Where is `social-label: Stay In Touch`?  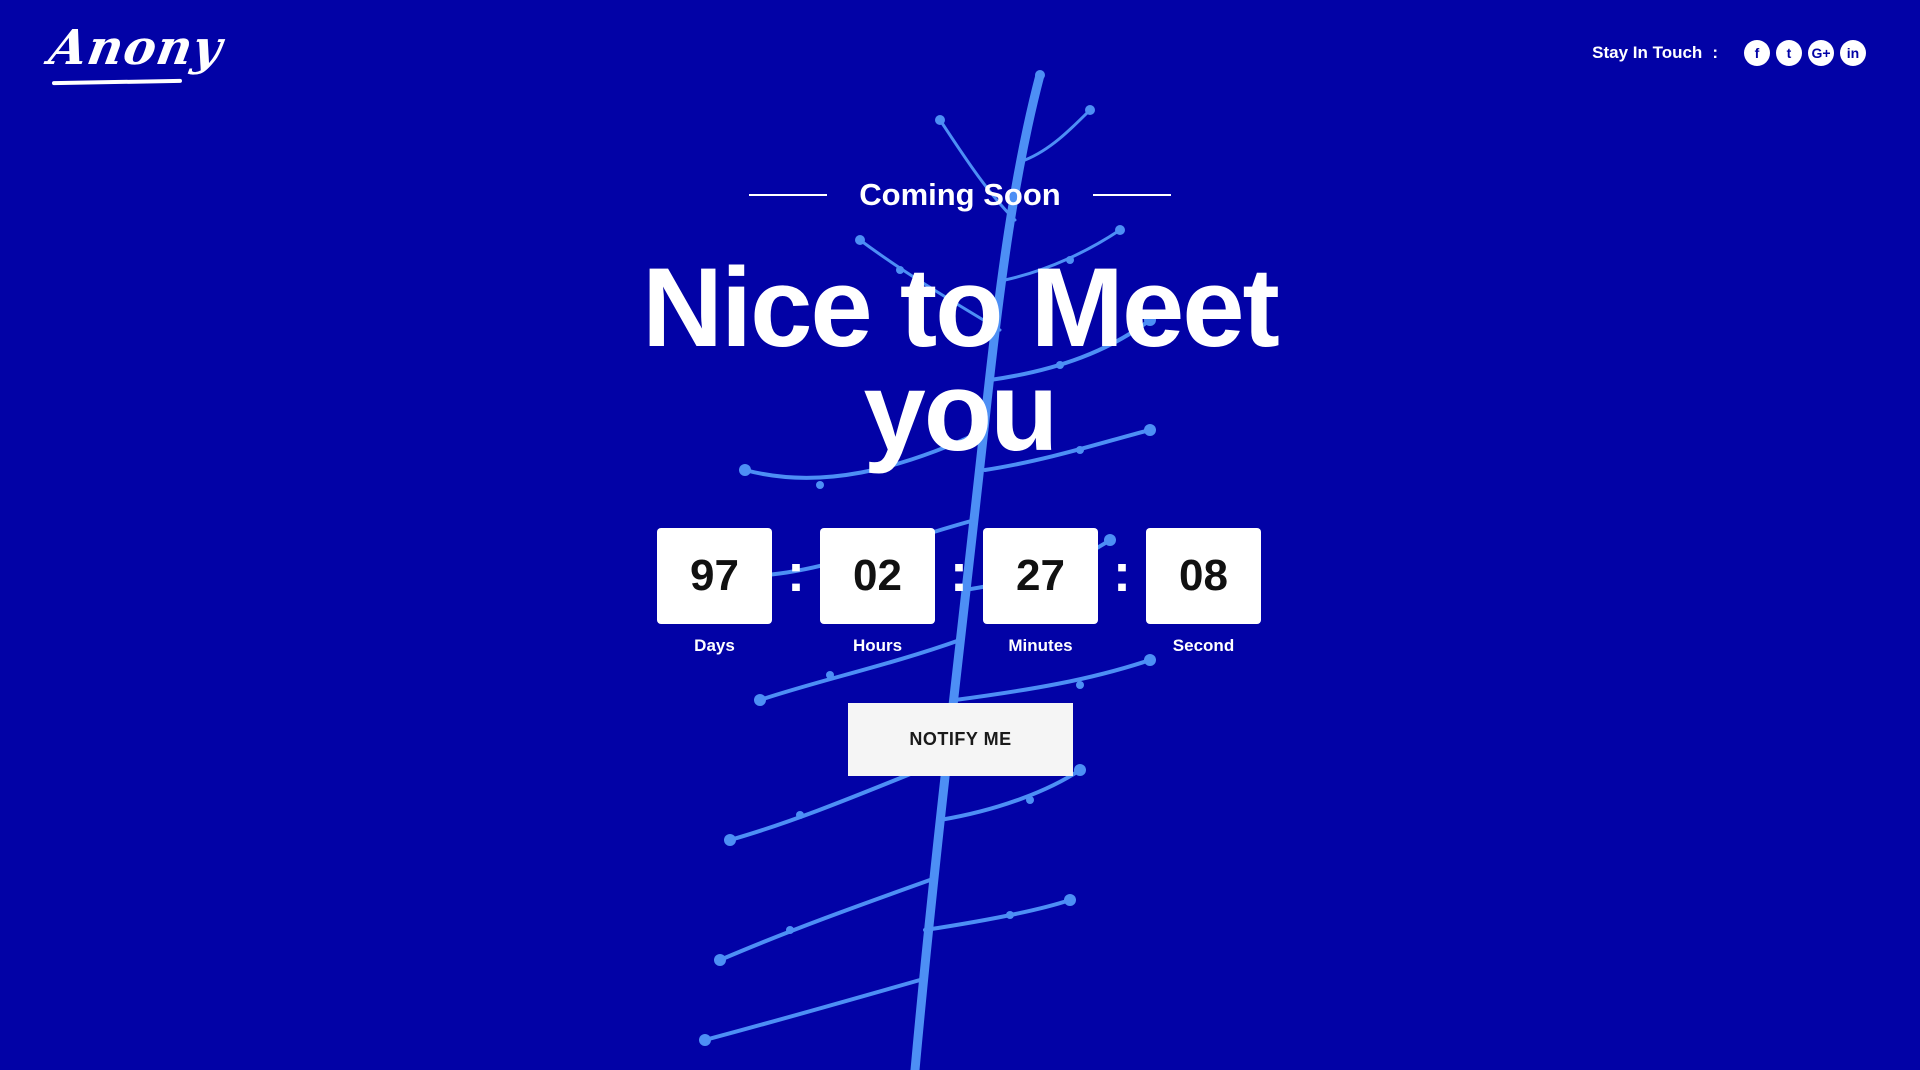 social-label: Stay In Touch is located at coordinates (1647, 52).